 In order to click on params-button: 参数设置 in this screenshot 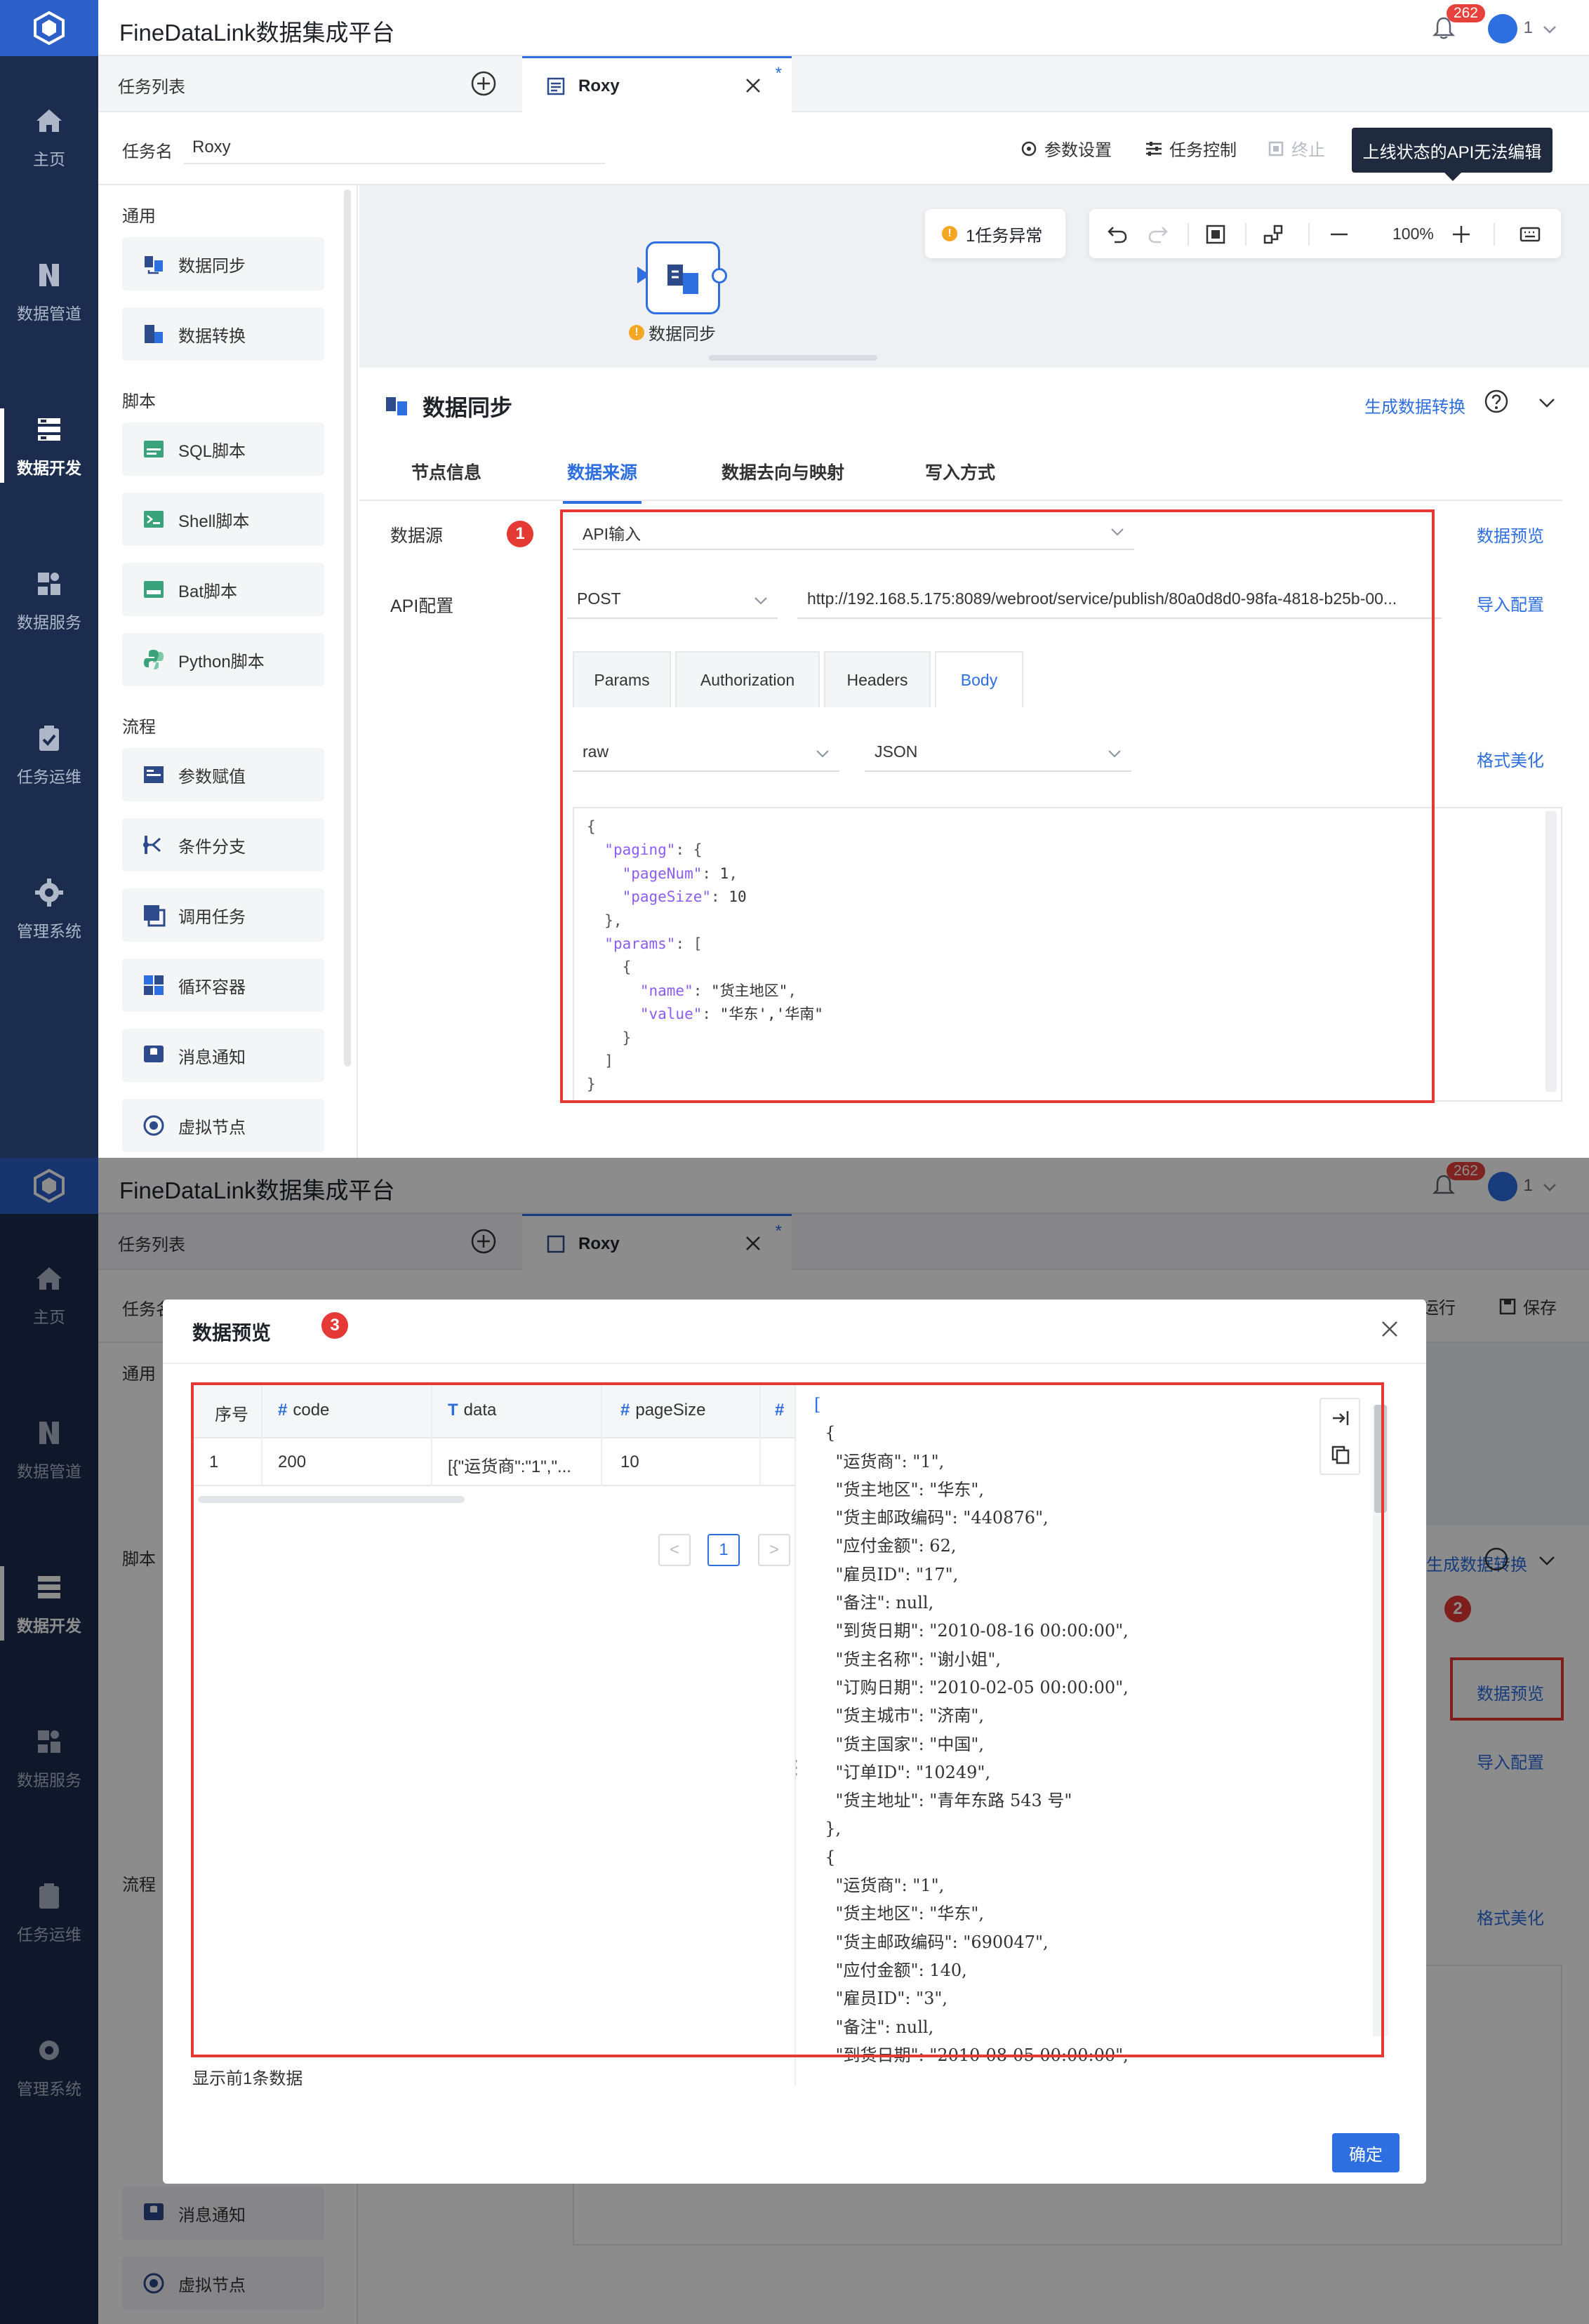, I will do `click(1065, 148)`.